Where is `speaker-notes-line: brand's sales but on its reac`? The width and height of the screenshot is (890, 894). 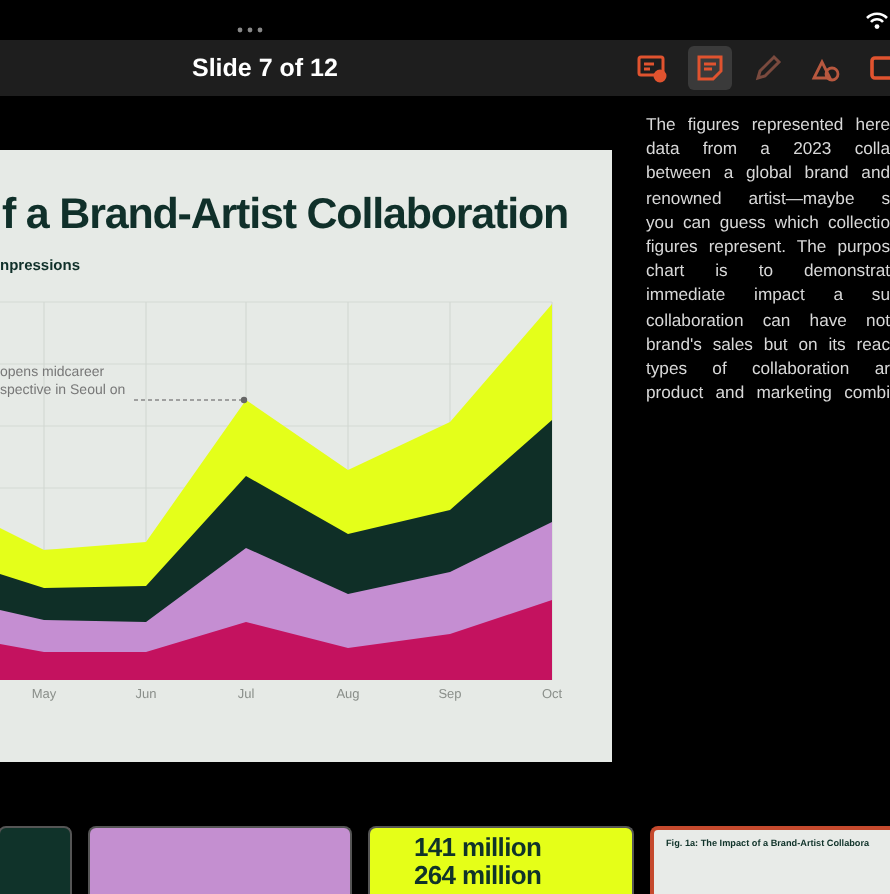
speaker-notes-line: brand's sales but on its reac is located at coordinates (768, 344).